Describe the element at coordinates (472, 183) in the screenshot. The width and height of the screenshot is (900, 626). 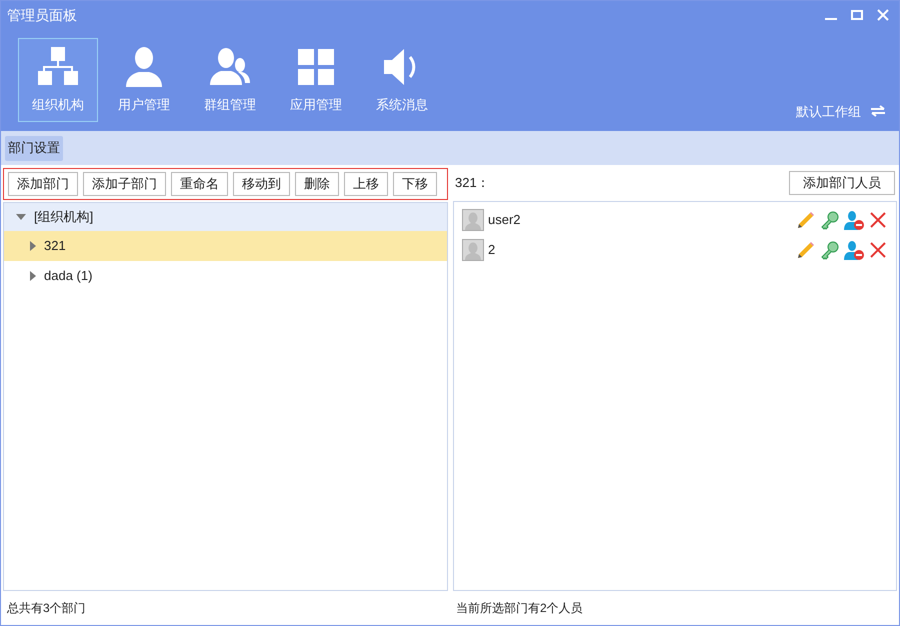
I see `department-heading: 321：` at that location.